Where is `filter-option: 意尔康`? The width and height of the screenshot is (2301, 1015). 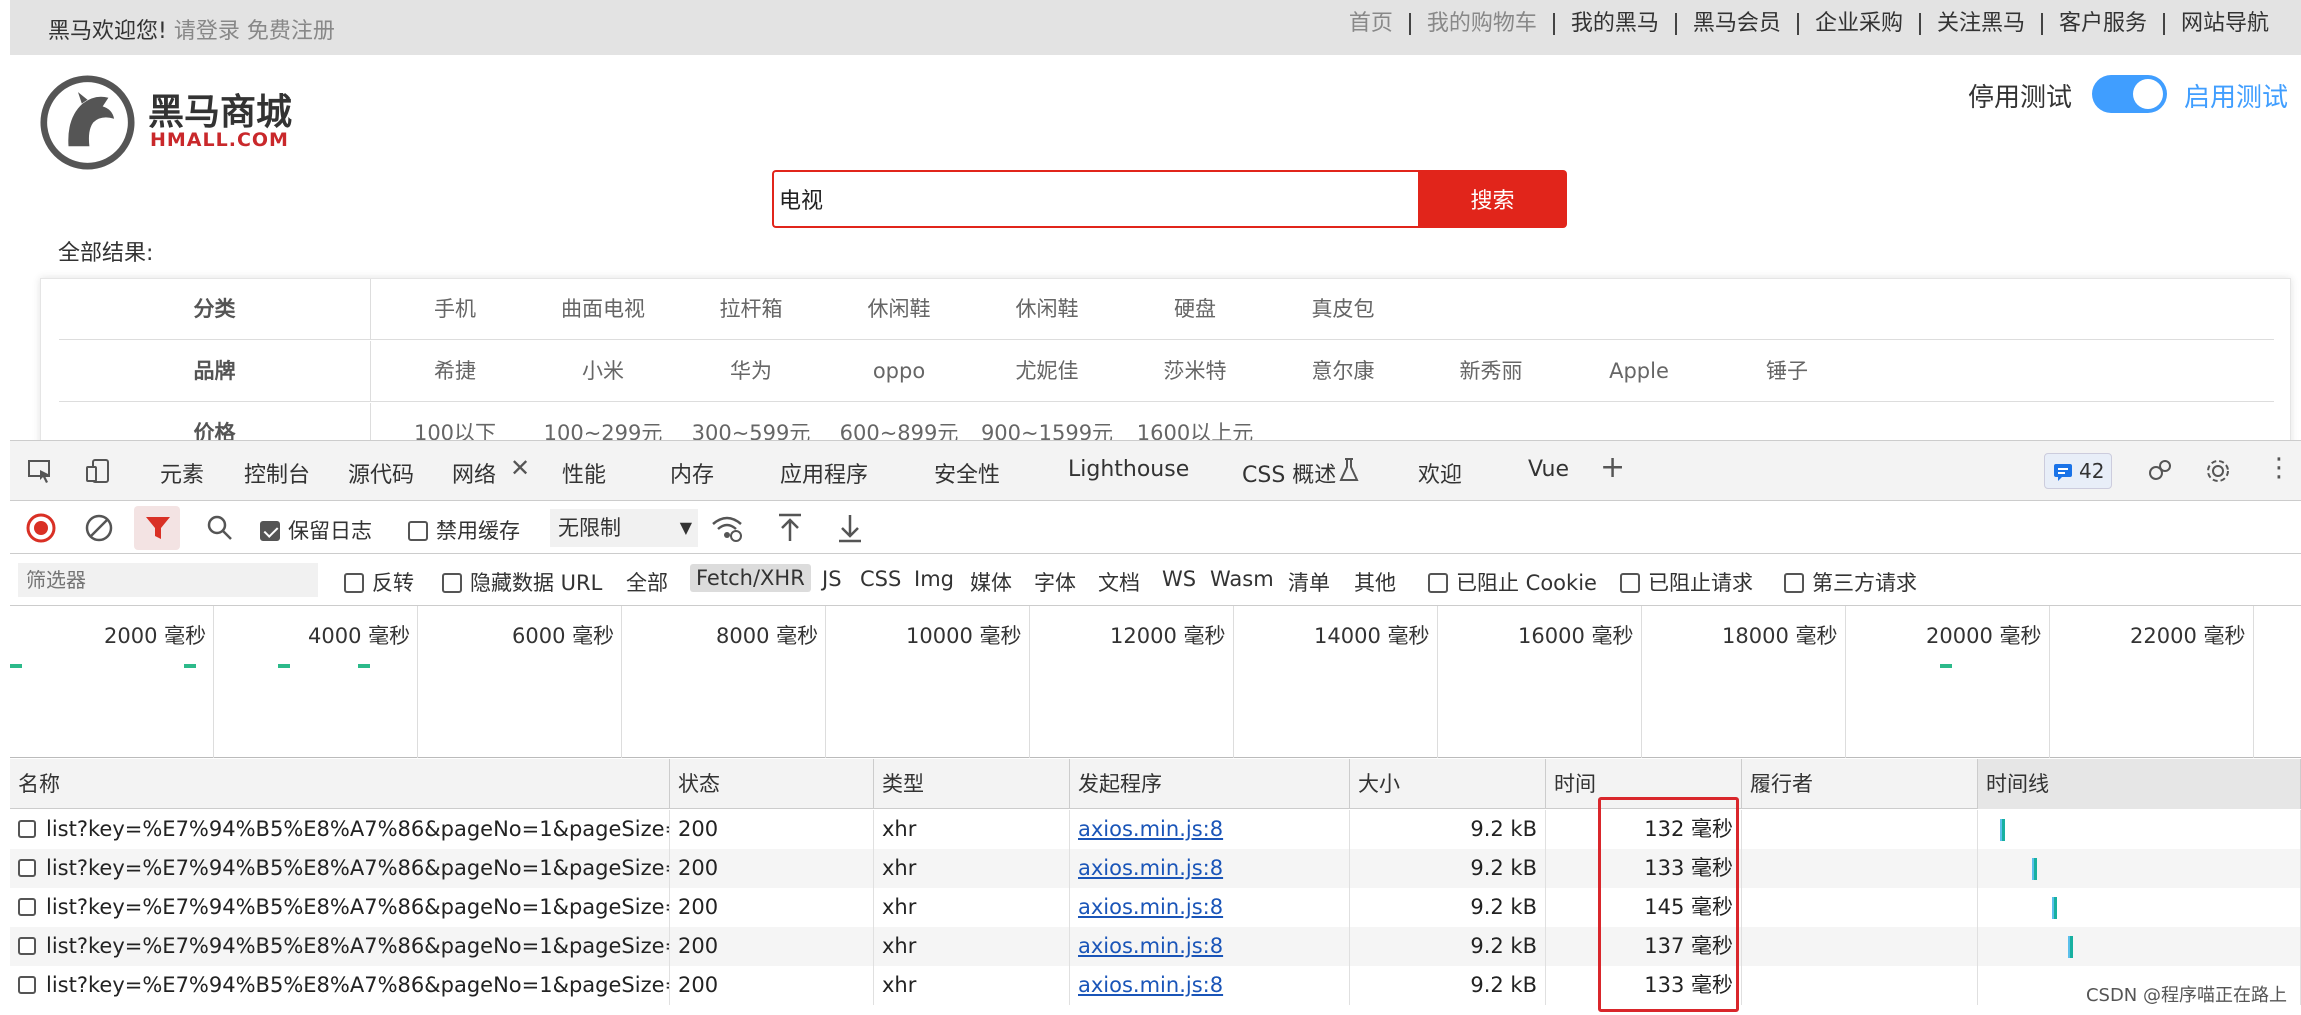
filter-option: 意尔康 is located at coordinates (1343, 371).